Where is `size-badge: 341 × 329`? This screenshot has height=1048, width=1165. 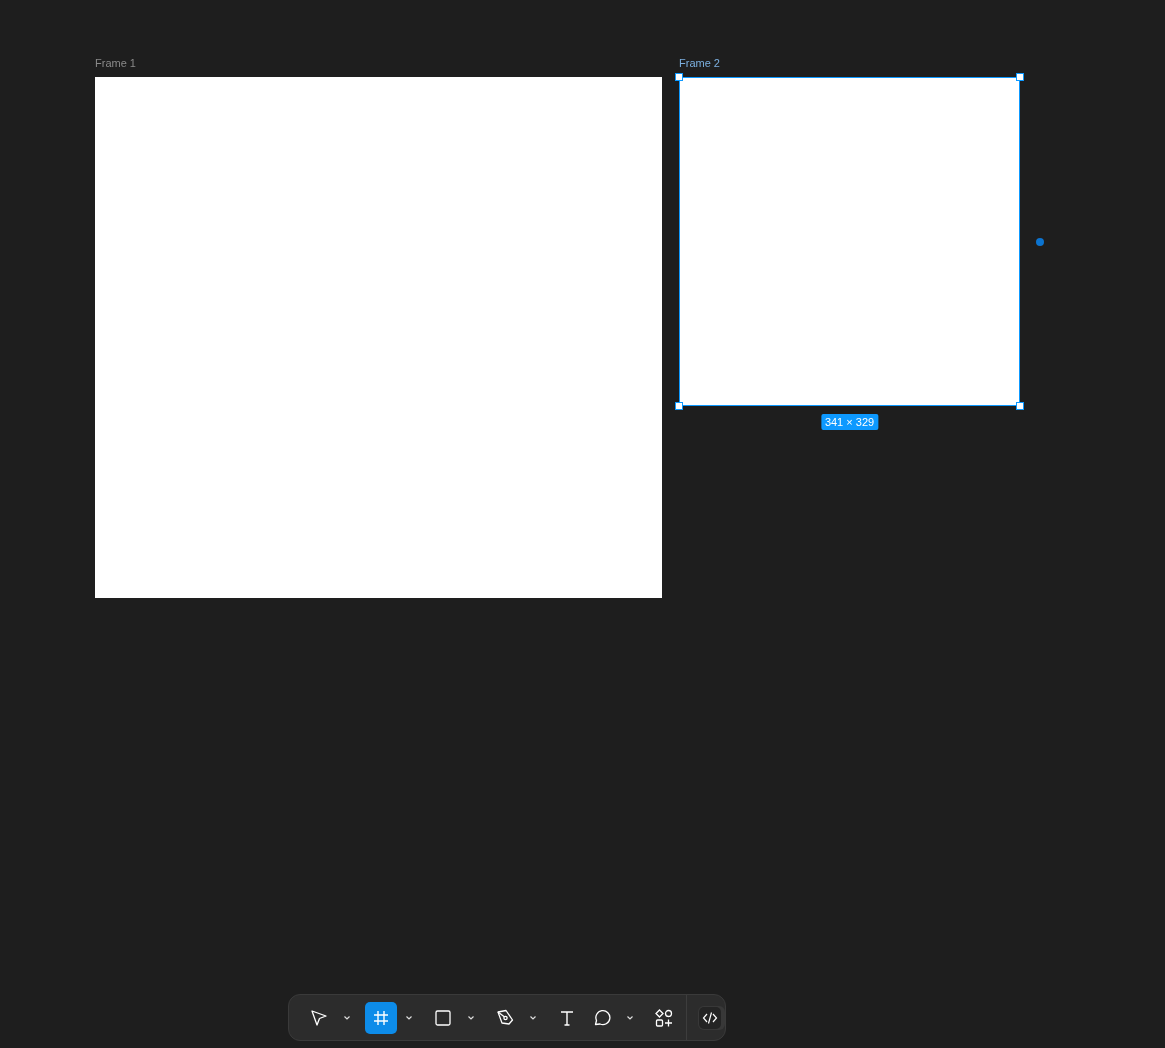
size-badge: 341 × 329 is located at coordinates (849, 422).